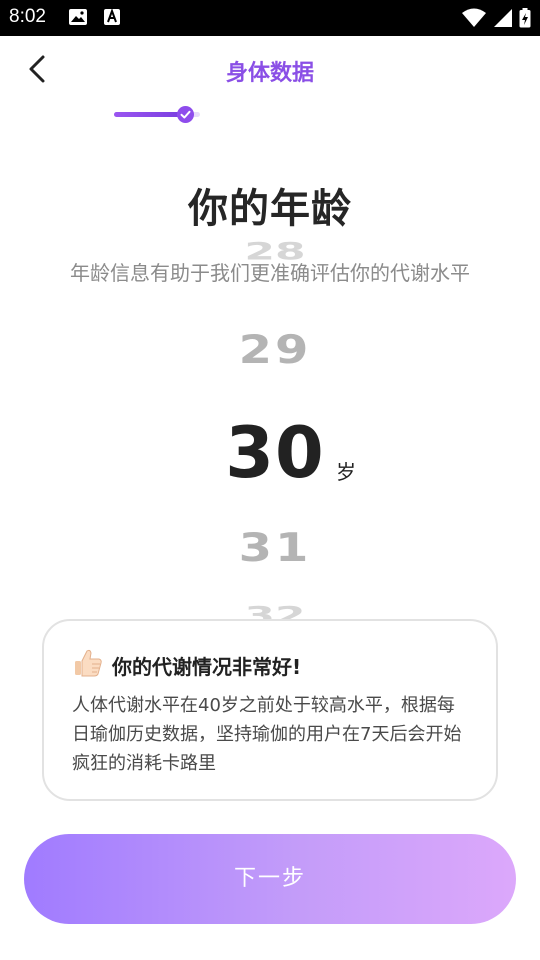  Describe the element at coordinates (270, 273) in the screenshot. I see `question-subheading: 年龄信息有助于我们更准确评估你的代谢水平` at that location.